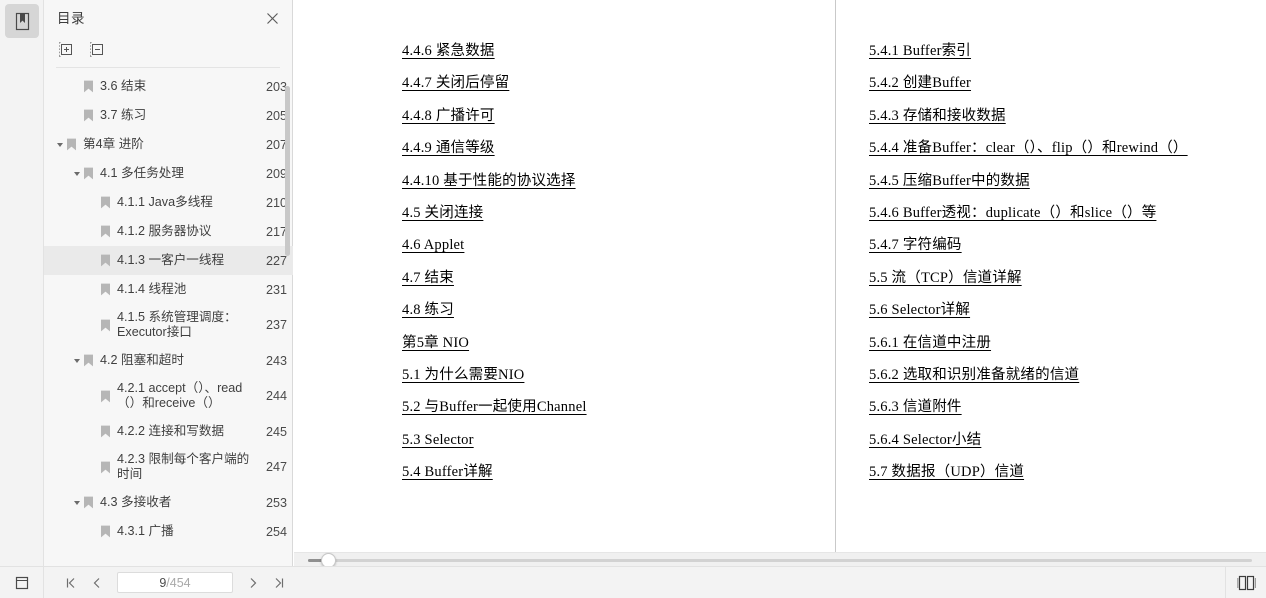 The height and width of the screenshot is (598, 1266). I want to click on toc-link: 5.6.3 信道附件, so click(915, 407).